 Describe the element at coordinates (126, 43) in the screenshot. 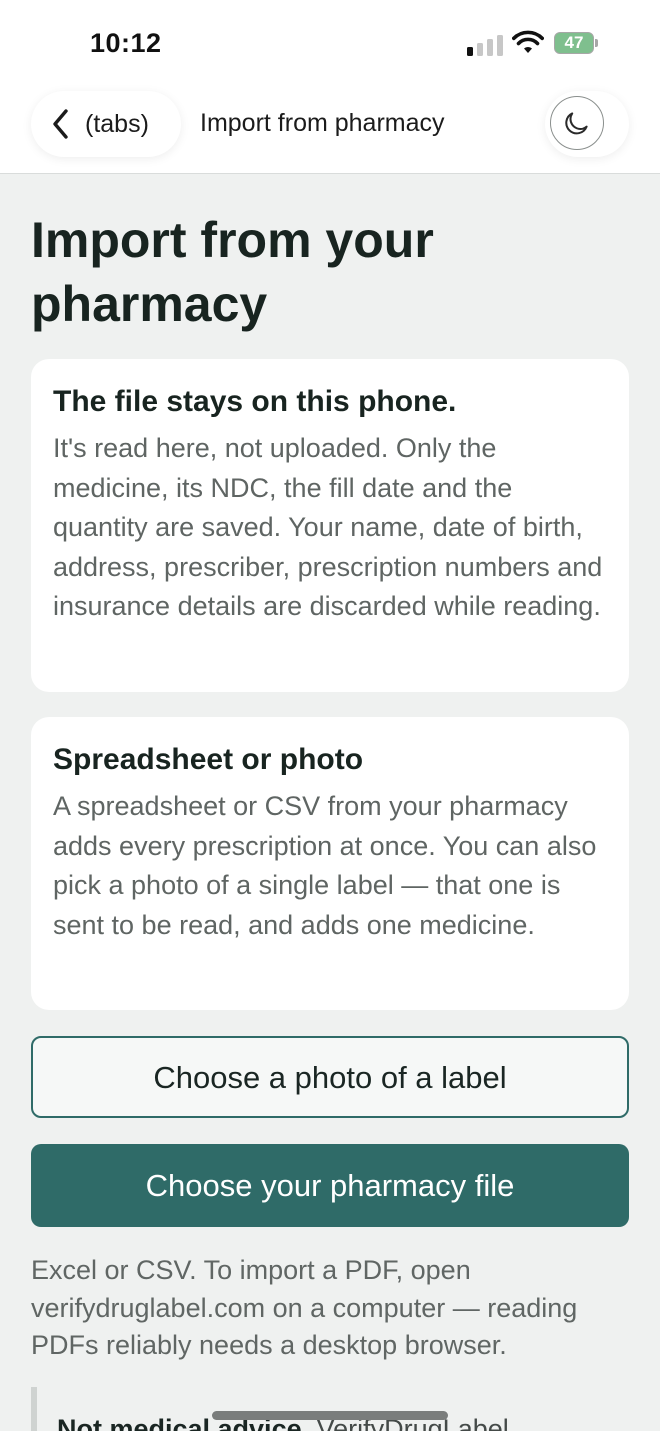

I see `status-time: 10:12` at that location.